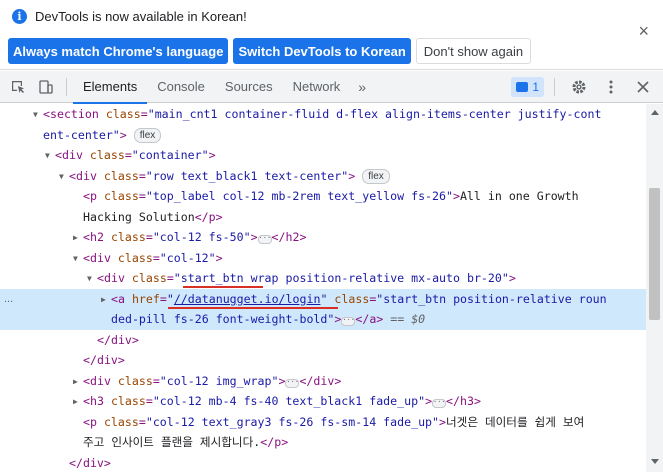 The width and height of the screenshot is (663, 472). I want to click on kebab-menu-icon, so click(611, 87).